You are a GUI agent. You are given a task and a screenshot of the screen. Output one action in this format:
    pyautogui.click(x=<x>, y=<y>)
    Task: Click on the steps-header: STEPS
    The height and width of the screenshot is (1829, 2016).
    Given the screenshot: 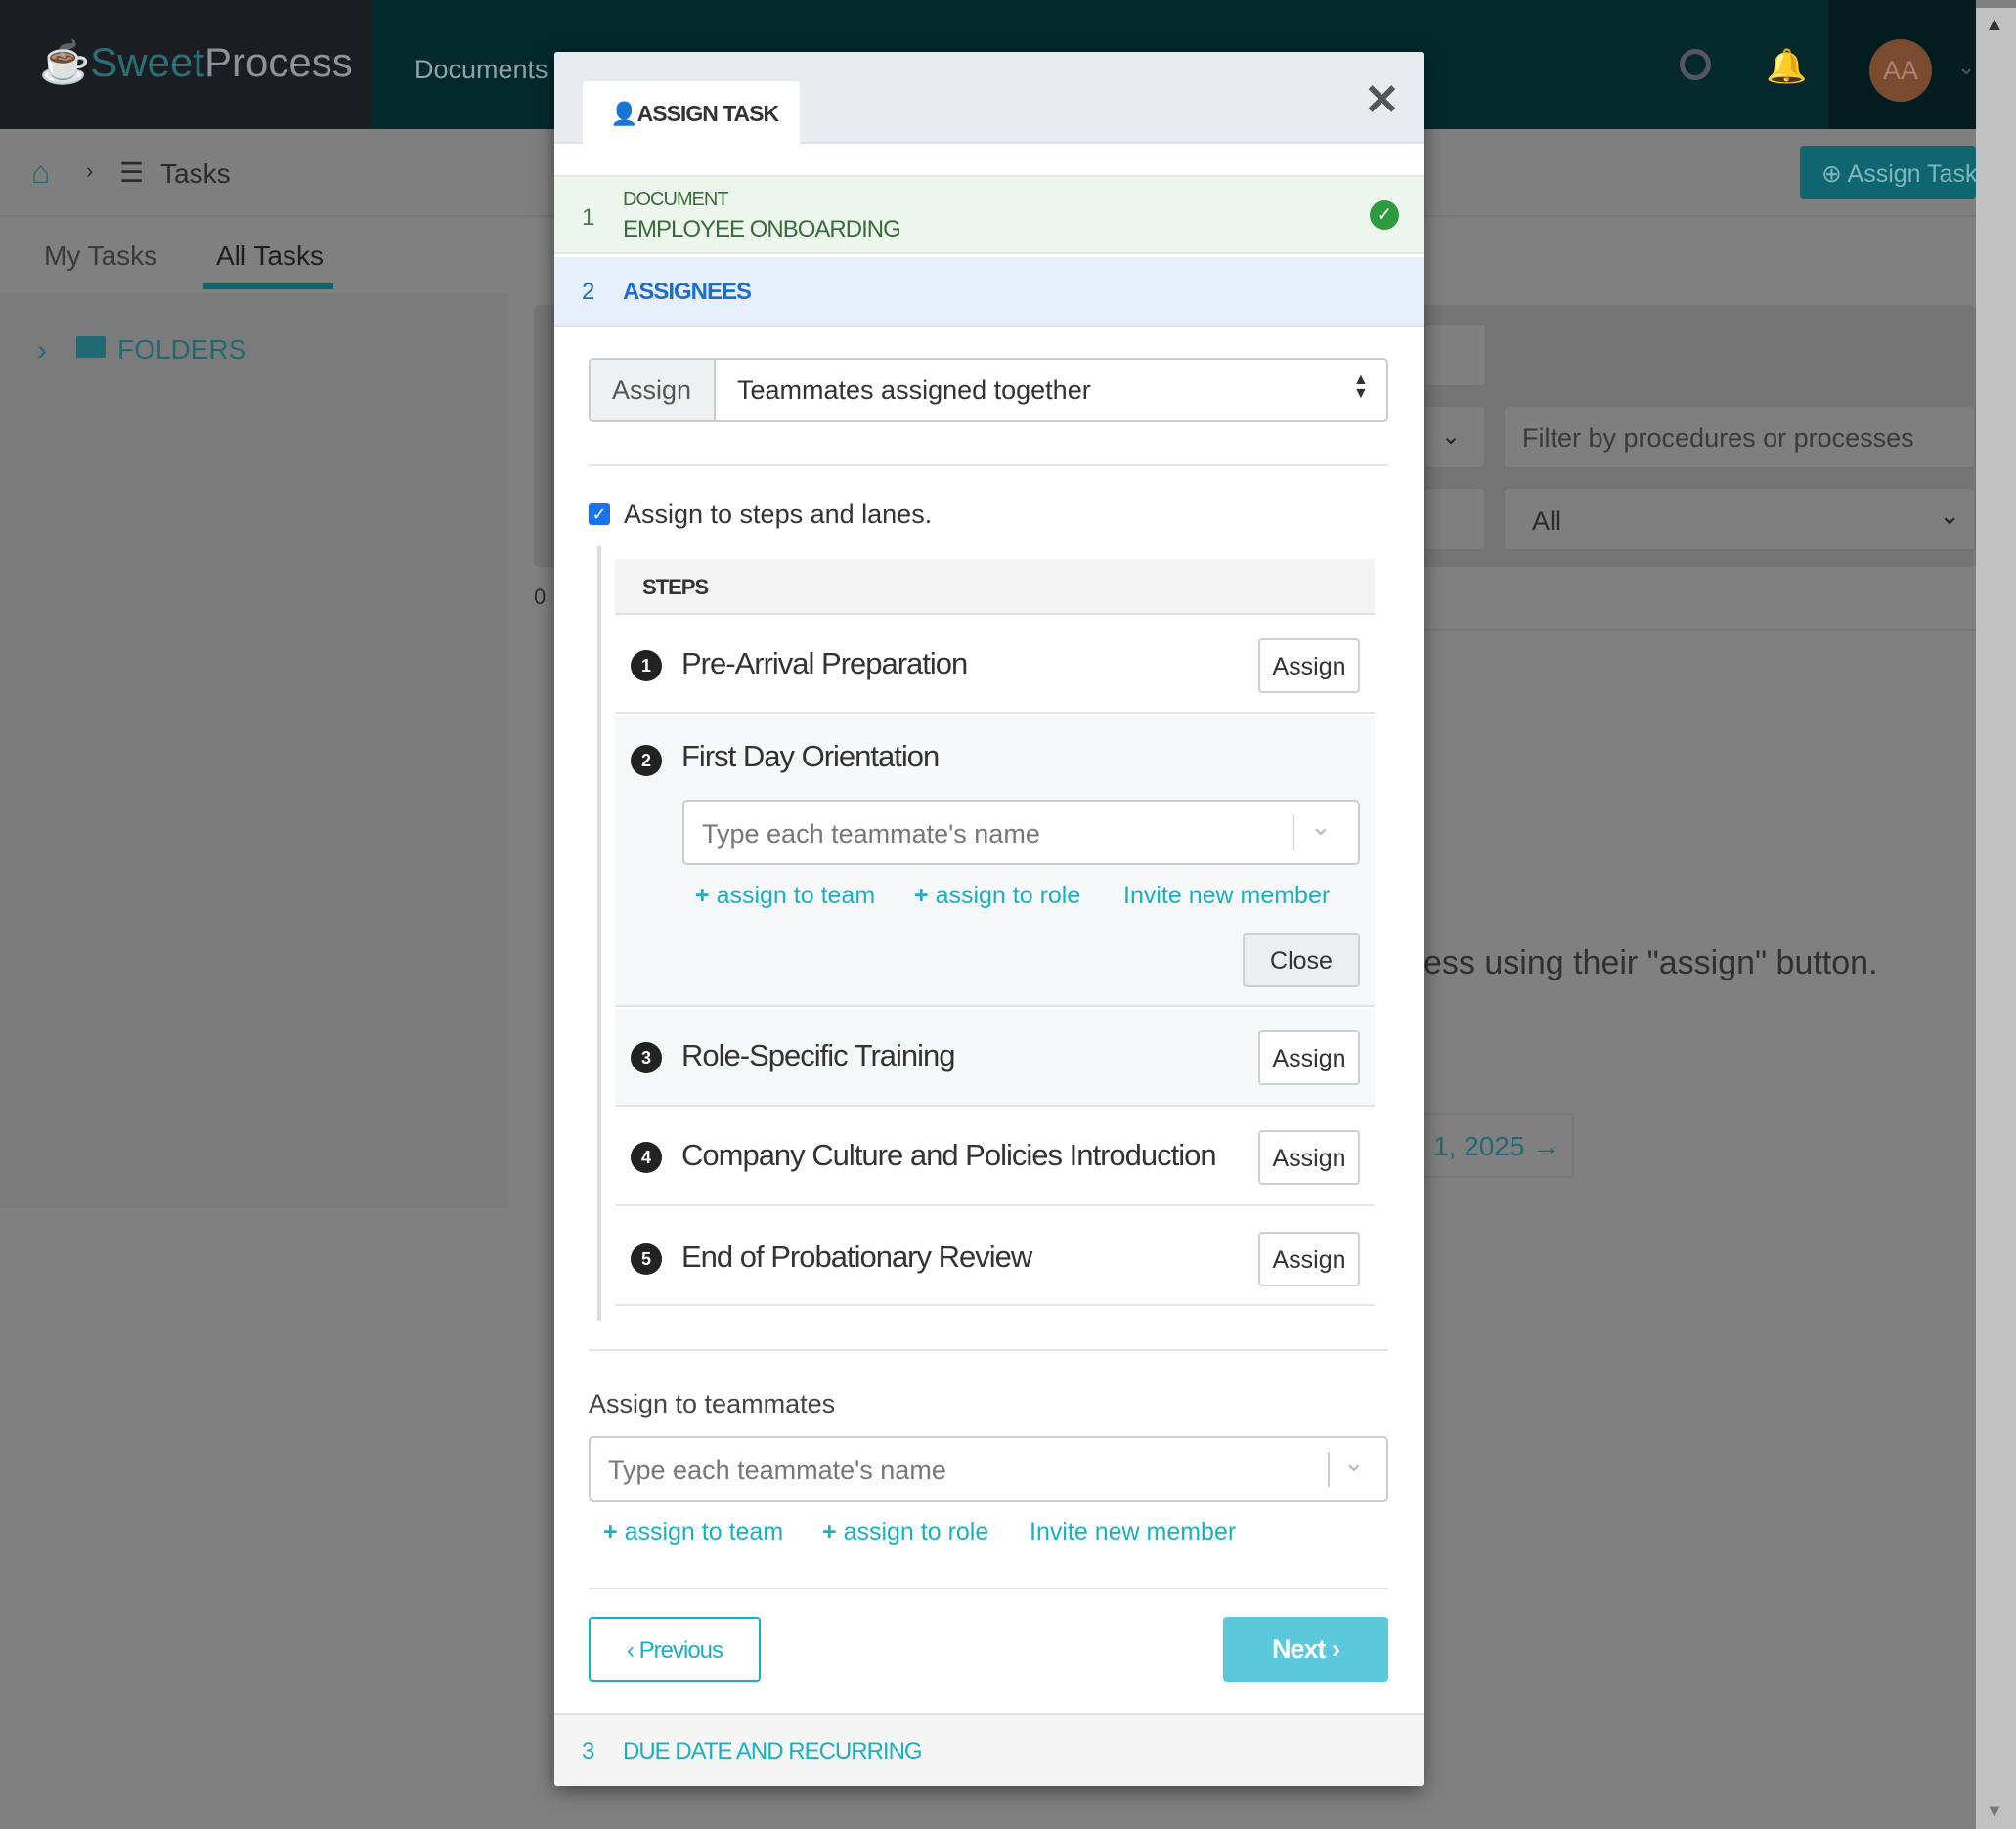 What is the action you would take?
    pyautogui.click(x=995, y=587)
    